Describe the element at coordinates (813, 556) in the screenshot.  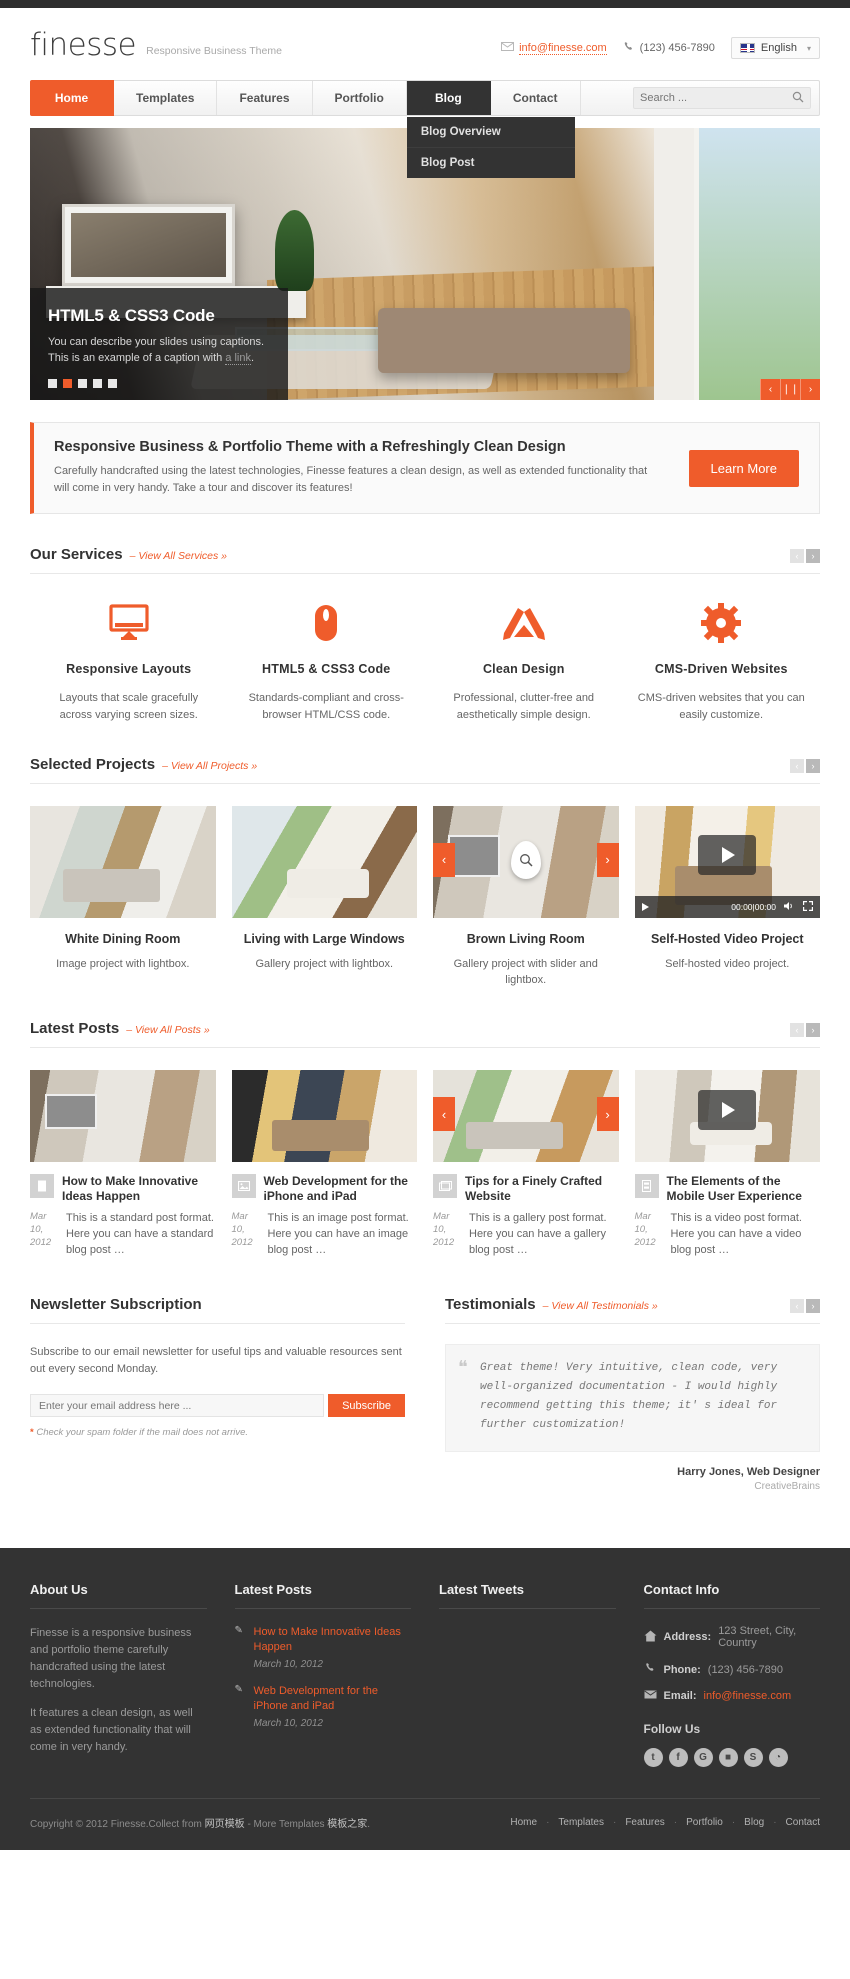
I see `services-next-button: ›` at that location.